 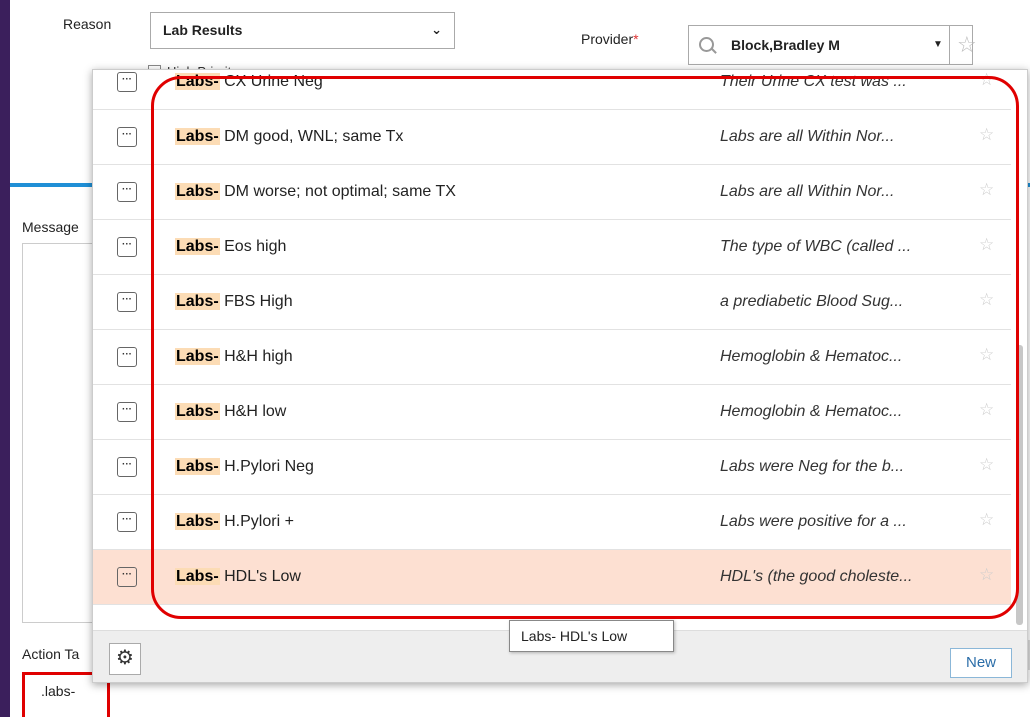 I want to click on search-icon, so click(x=706, y=44).